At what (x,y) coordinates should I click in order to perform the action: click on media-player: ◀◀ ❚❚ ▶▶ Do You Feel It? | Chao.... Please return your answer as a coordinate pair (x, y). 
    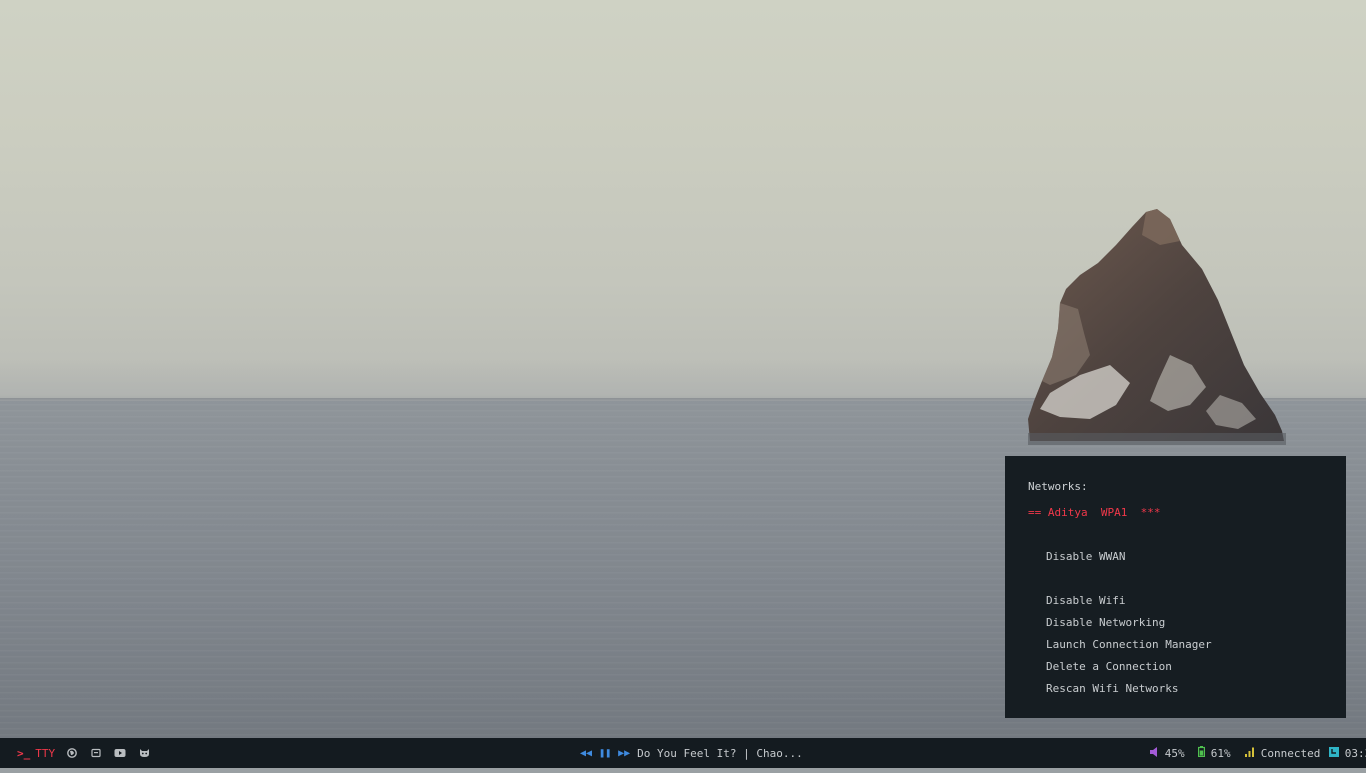
    Looking at the image, I should click on (691, 753).